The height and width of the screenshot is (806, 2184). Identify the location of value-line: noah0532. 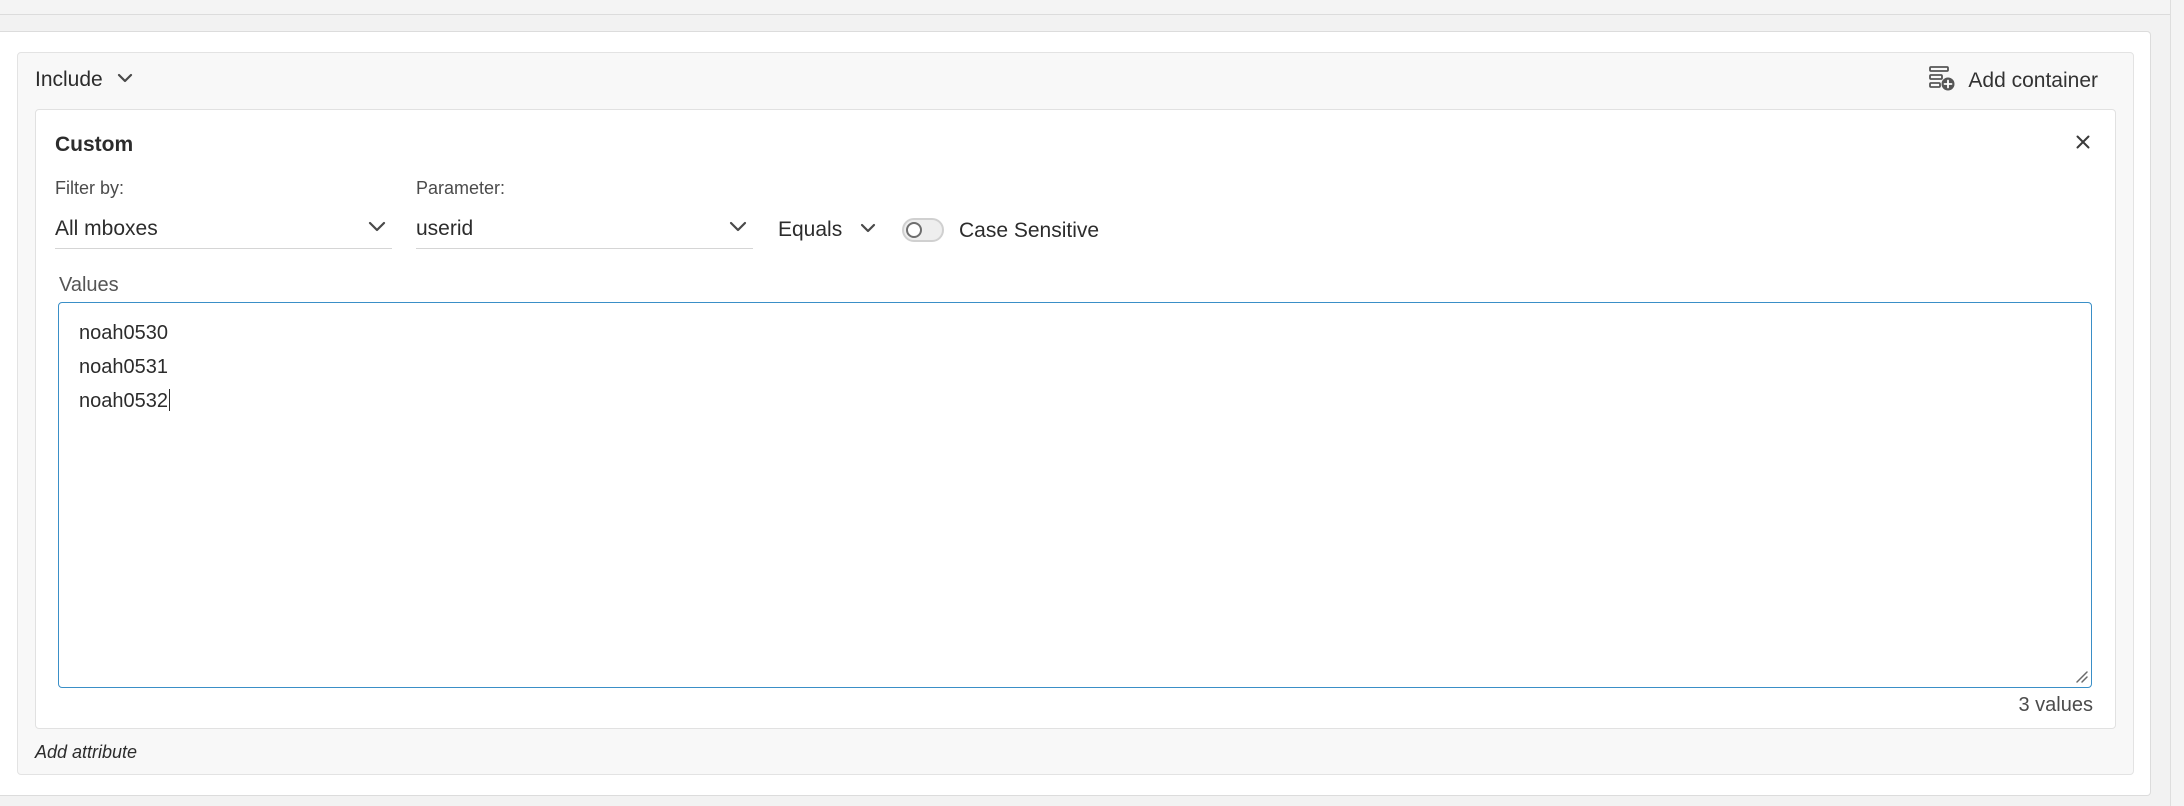
(123, 401).